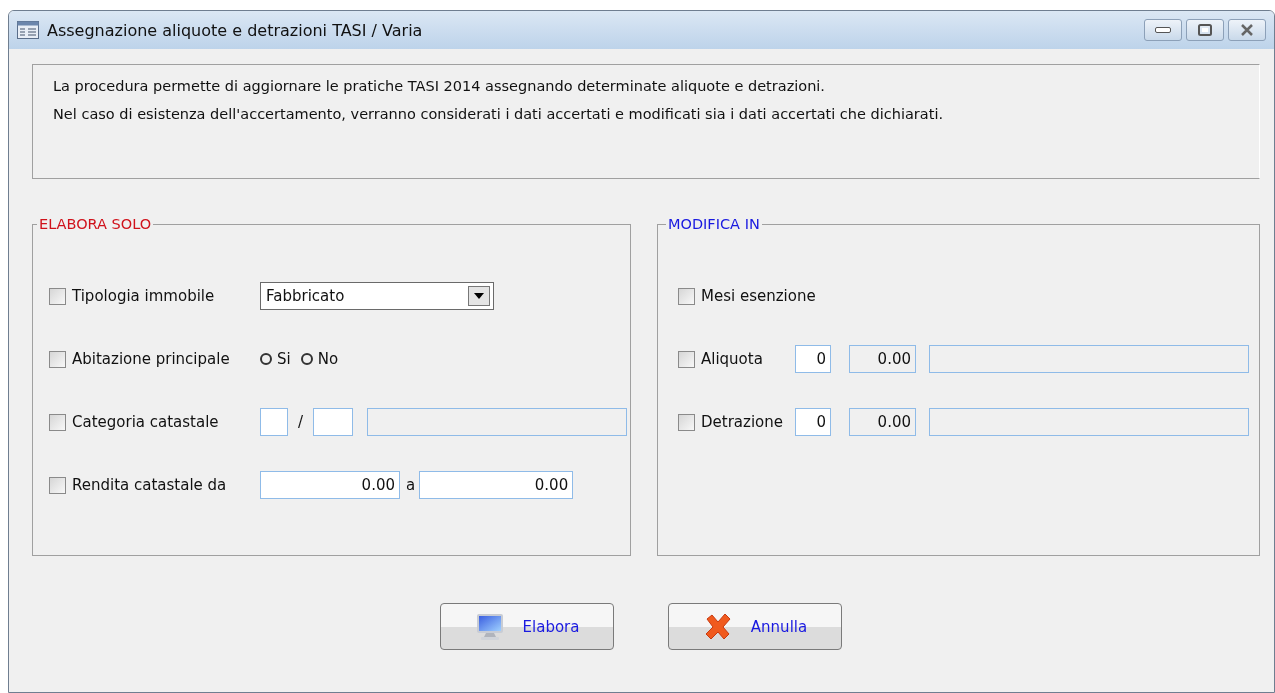 This screenshot has height=693, width=1275. Describe the element at coordinates (714, 224) in the screenshot. I see `group-title: MODIFICA IN` at that location.